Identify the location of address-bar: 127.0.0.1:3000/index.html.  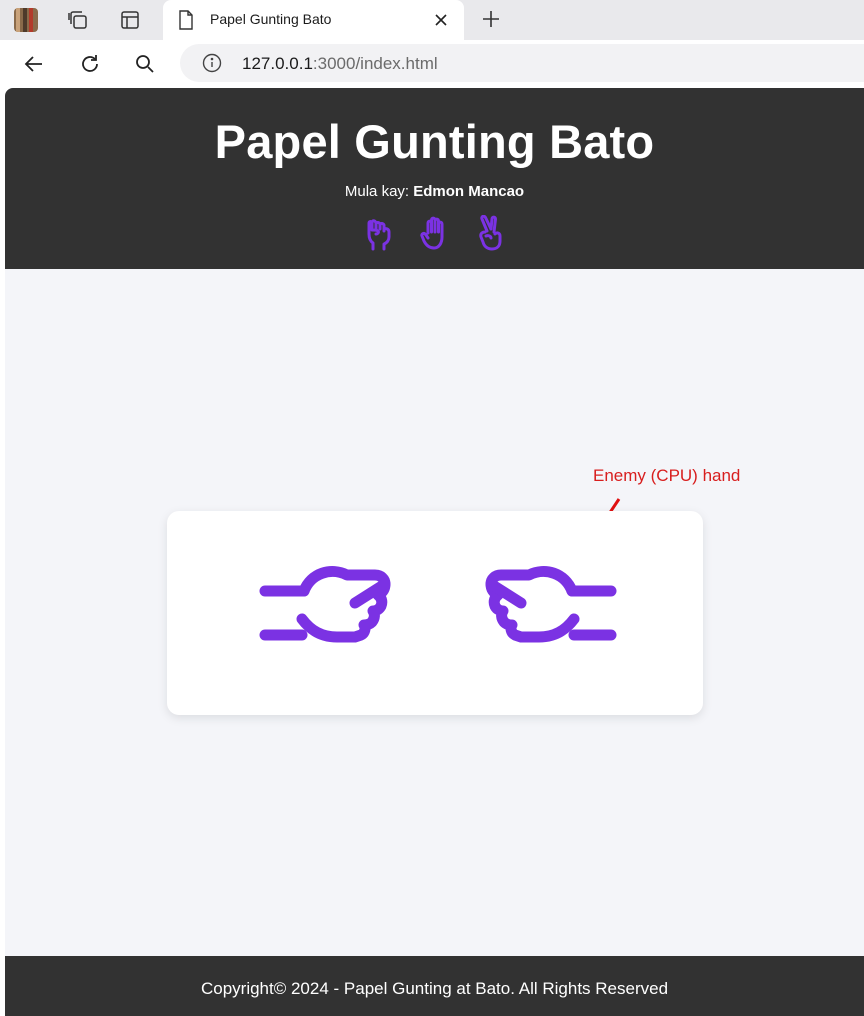
(522, 63).